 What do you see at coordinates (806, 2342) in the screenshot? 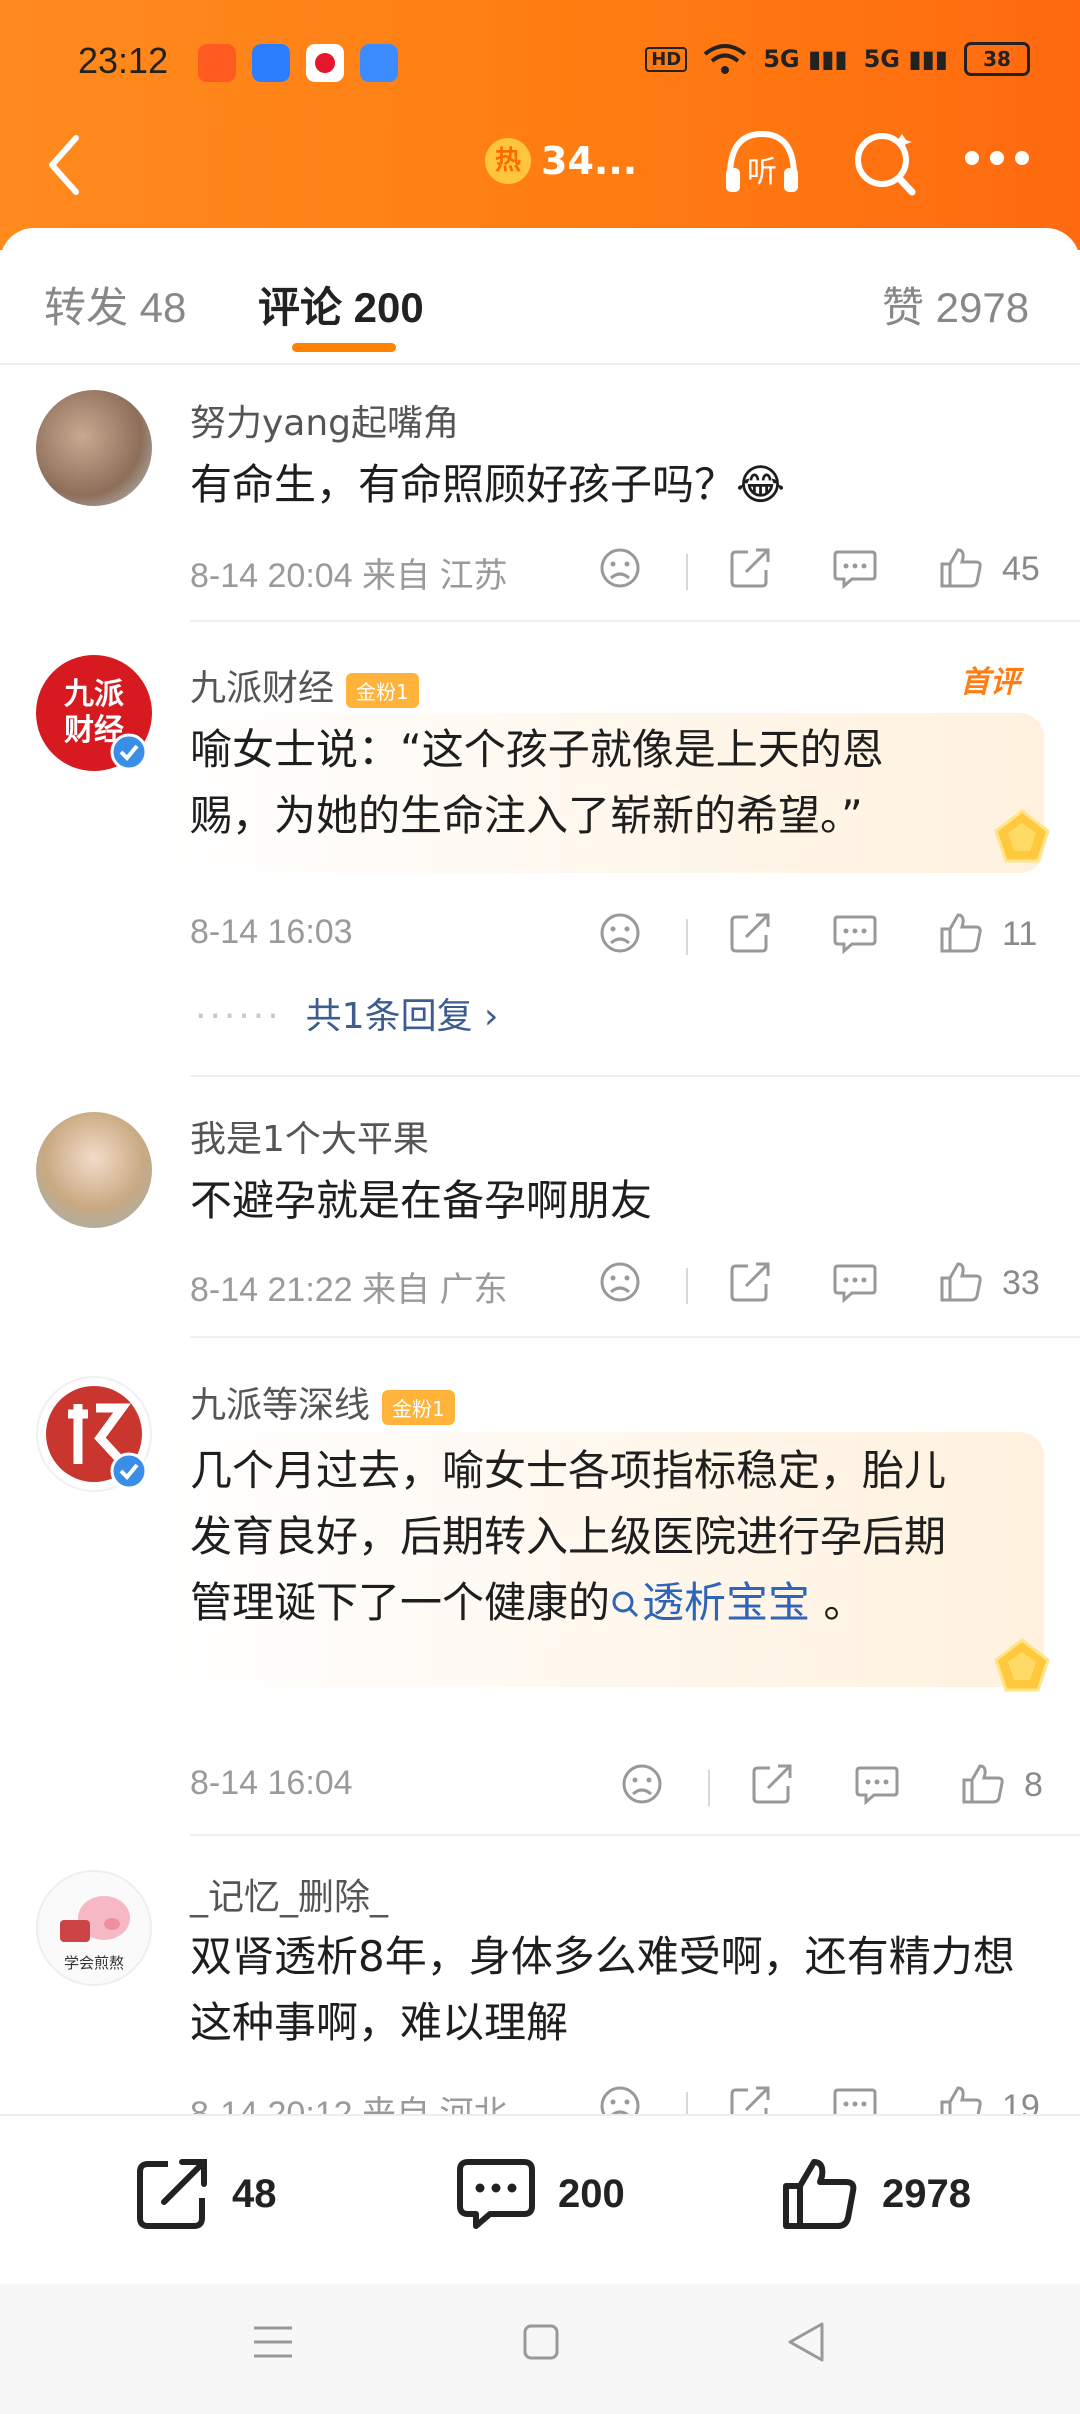
I see `back-icon` at bounding box center [806, 2342].